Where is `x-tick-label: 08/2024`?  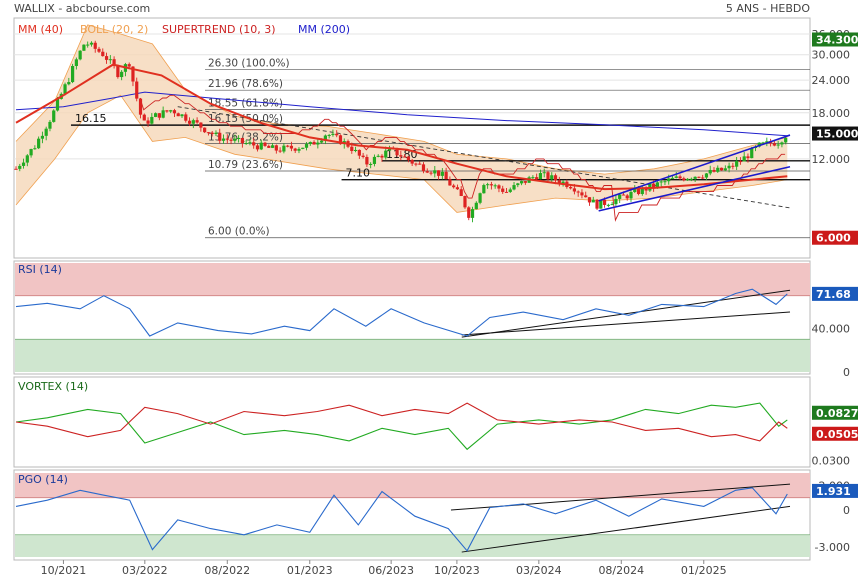
x-tick-label: 08/2024 is located at coordinates (621, 570).